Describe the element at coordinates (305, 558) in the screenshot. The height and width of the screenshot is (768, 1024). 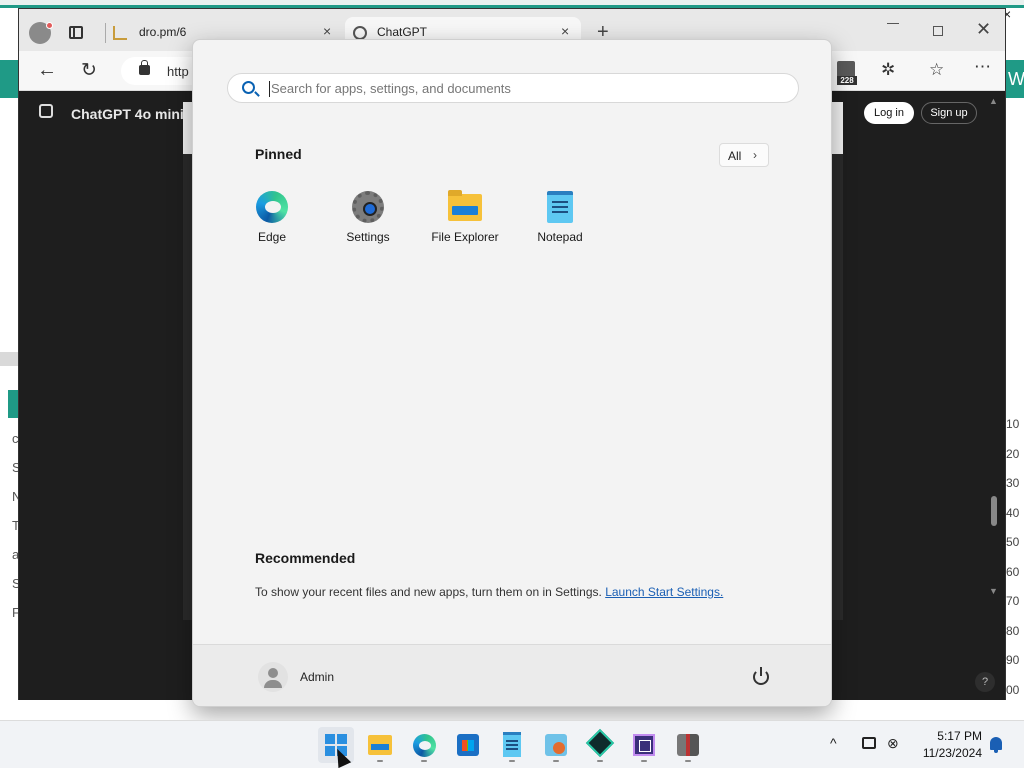
I see `recommended-heading: Recommended` at that location.